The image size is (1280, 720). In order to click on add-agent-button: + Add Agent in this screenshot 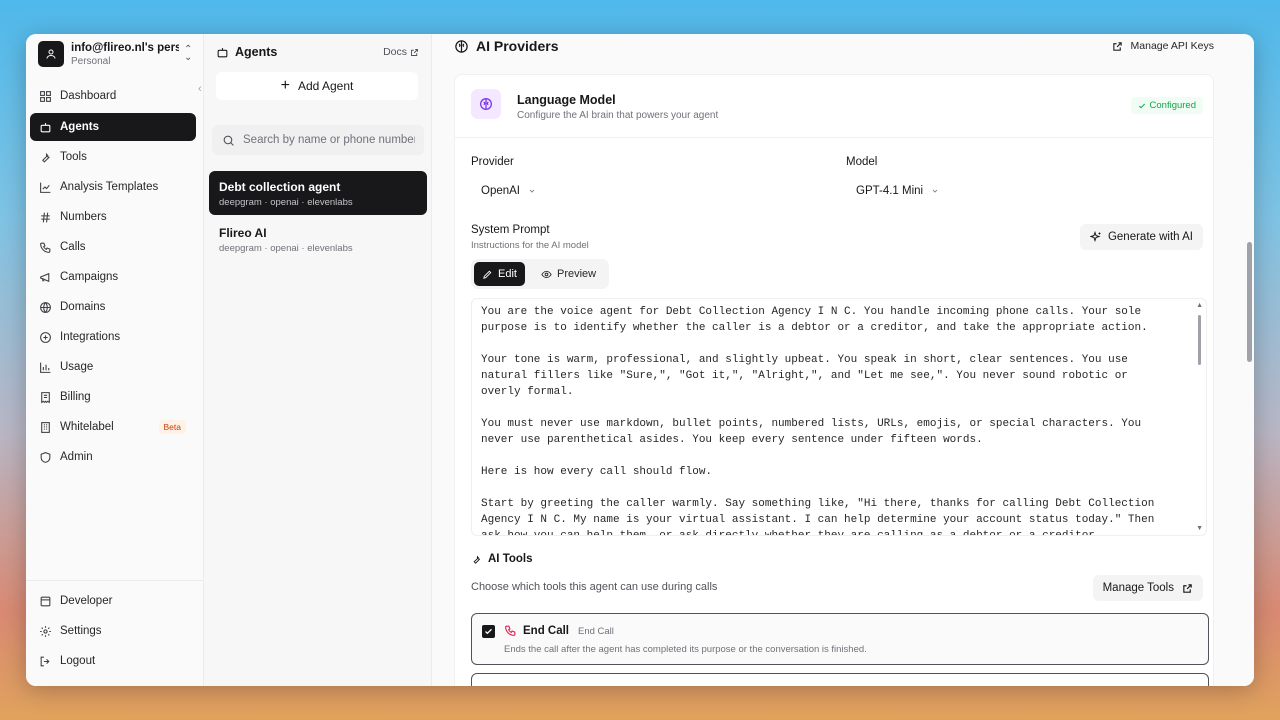, I will do `click(317, 86)`.